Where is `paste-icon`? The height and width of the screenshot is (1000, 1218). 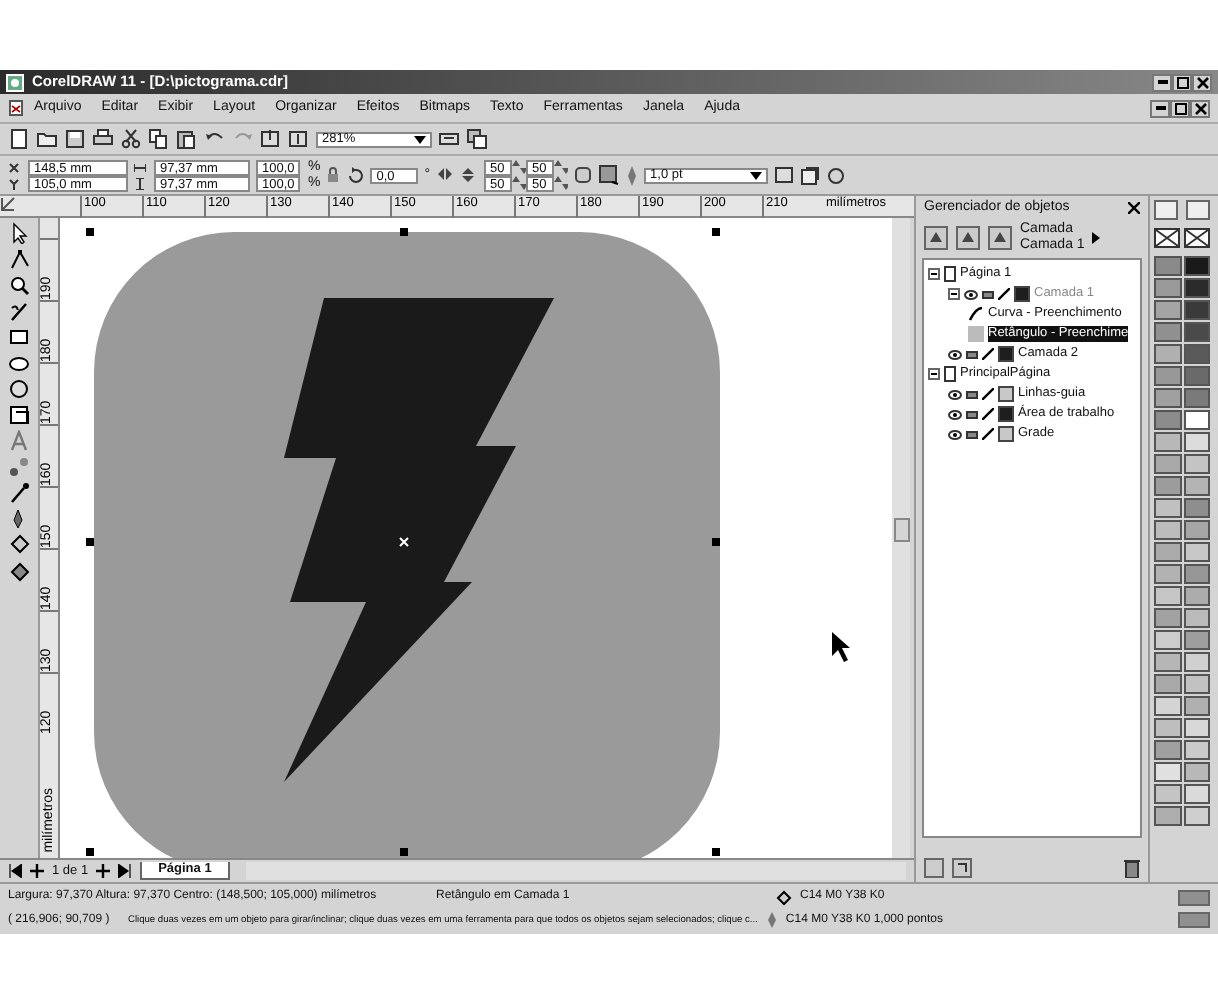 paste-icon is located at coordinates (187, 139).